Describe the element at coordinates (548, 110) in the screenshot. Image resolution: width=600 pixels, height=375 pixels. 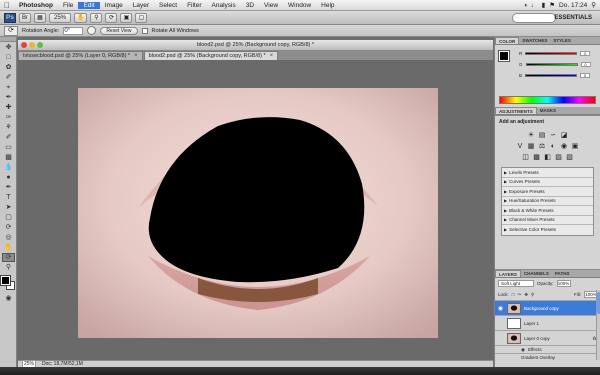
I see `tab-masks: MASKS` at that location.